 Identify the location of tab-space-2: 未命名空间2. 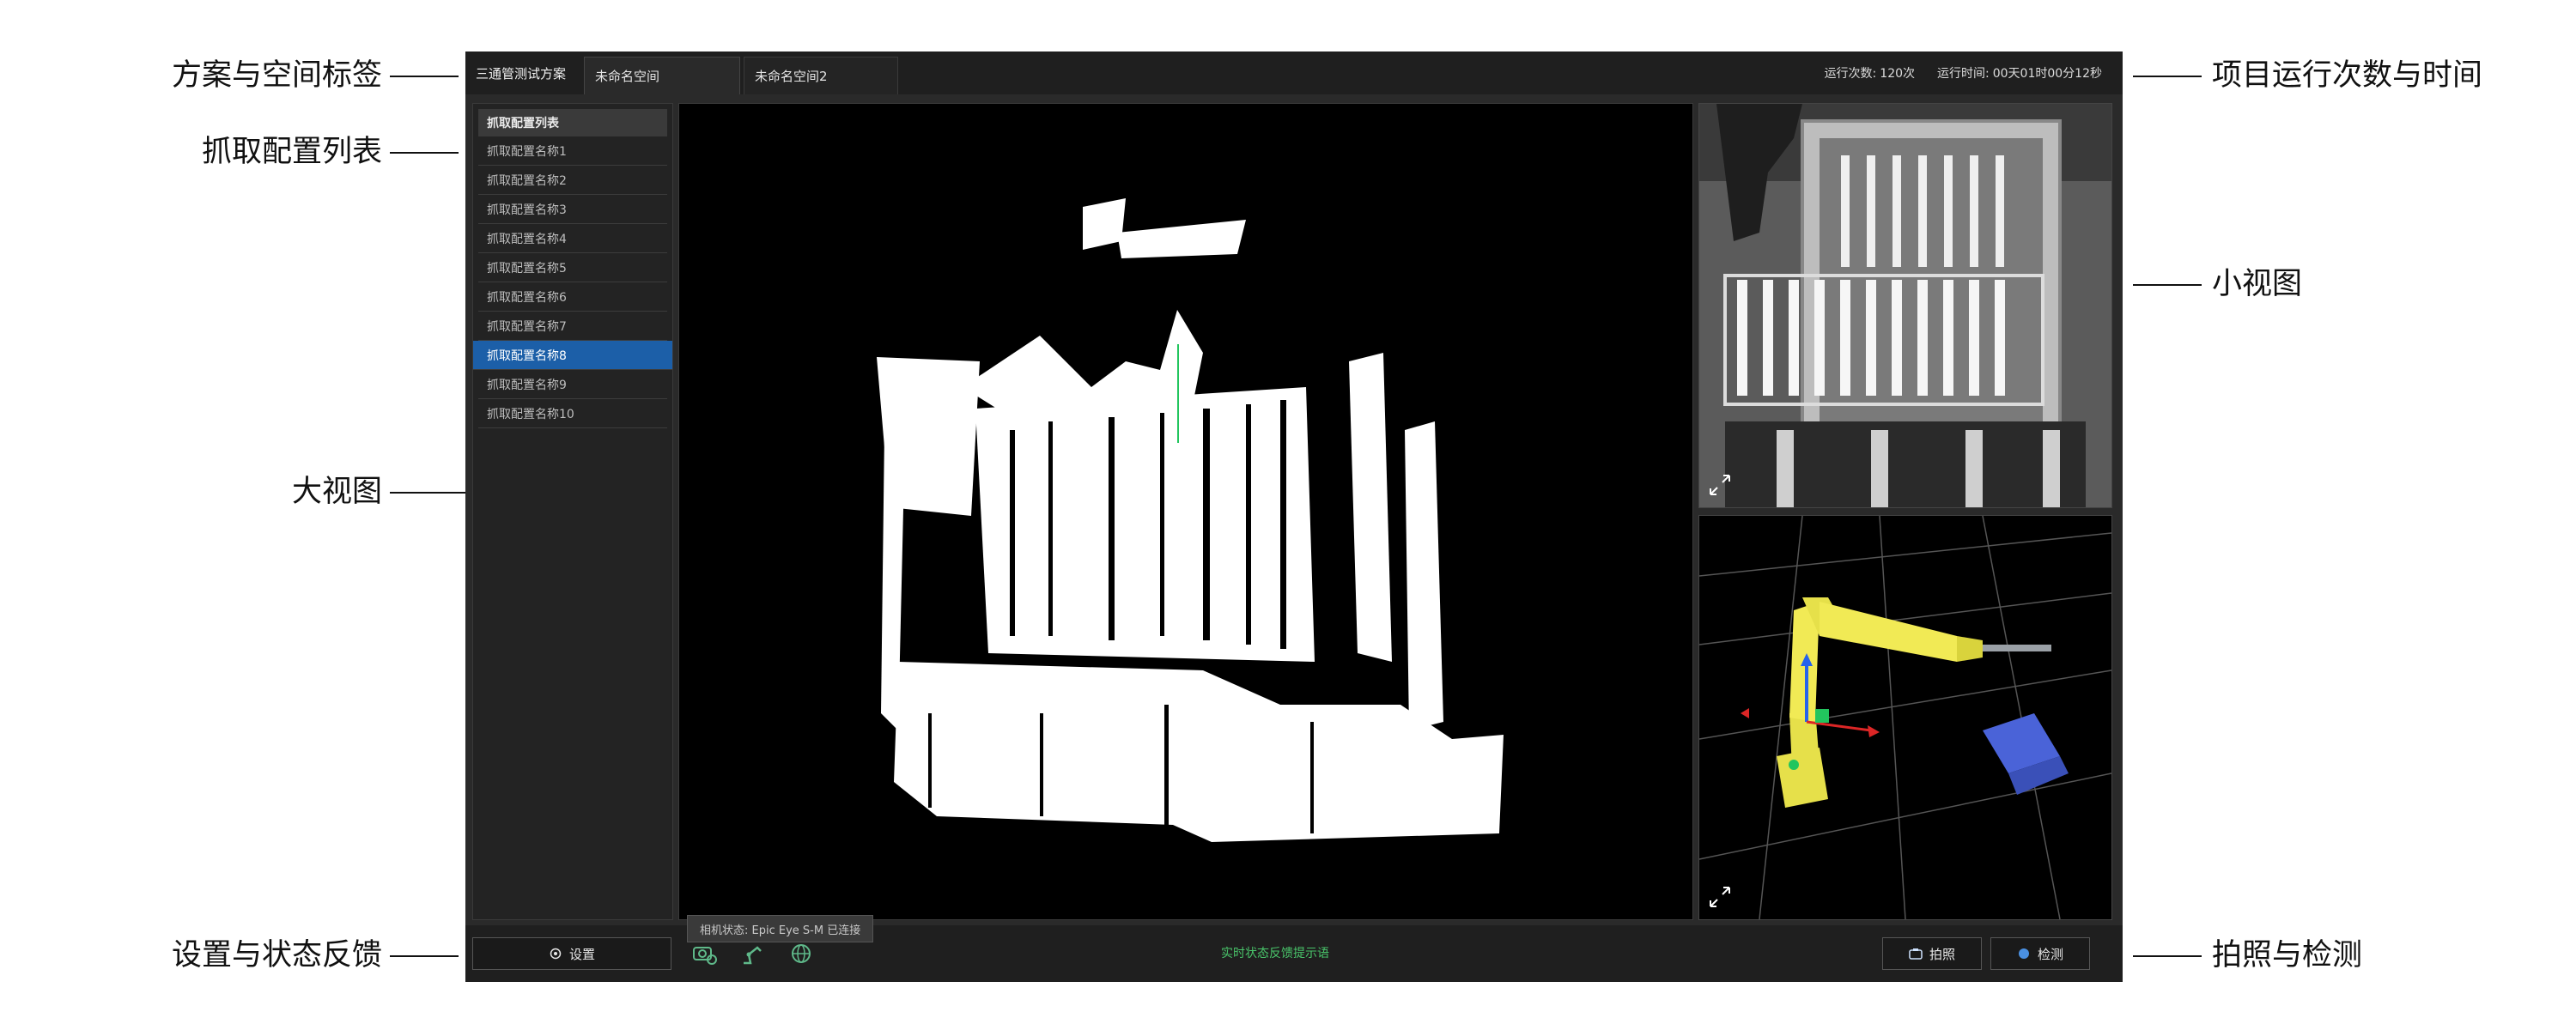
(821, 75).